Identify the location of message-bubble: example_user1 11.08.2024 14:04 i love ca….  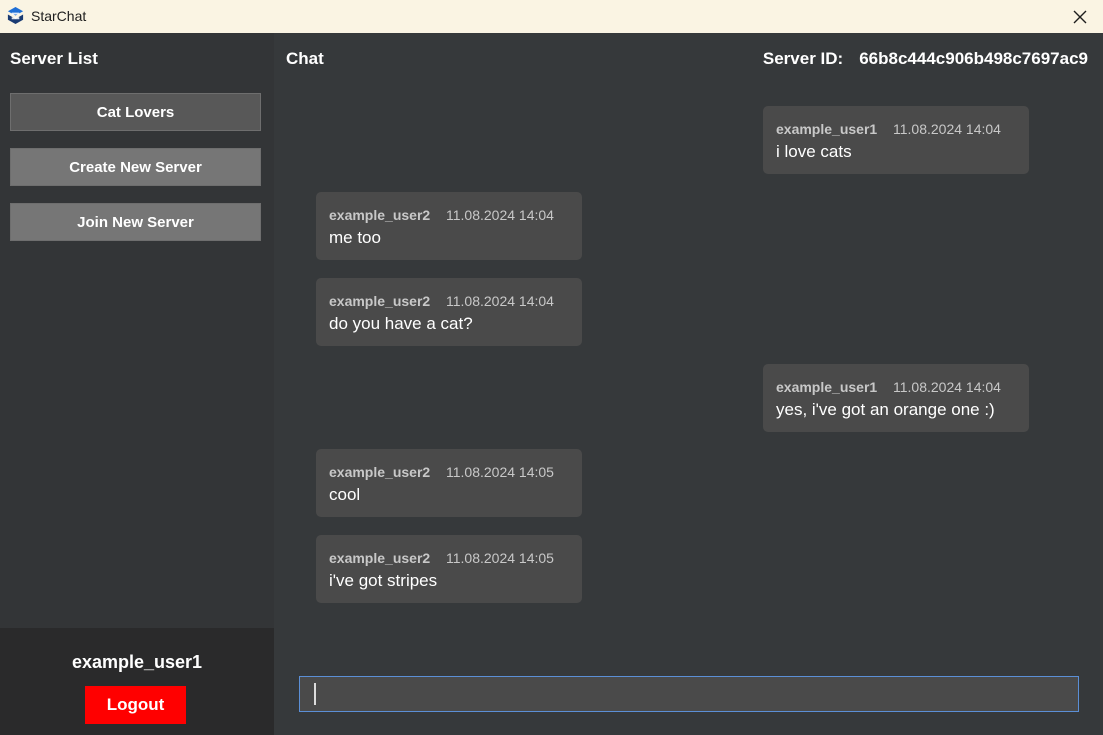
(896, 140).